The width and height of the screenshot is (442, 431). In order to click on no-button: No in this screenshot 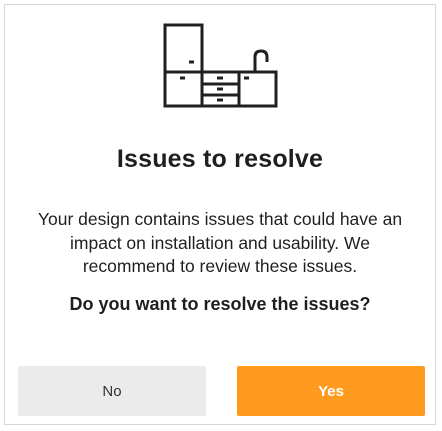, I will do `click(112, 391)`.